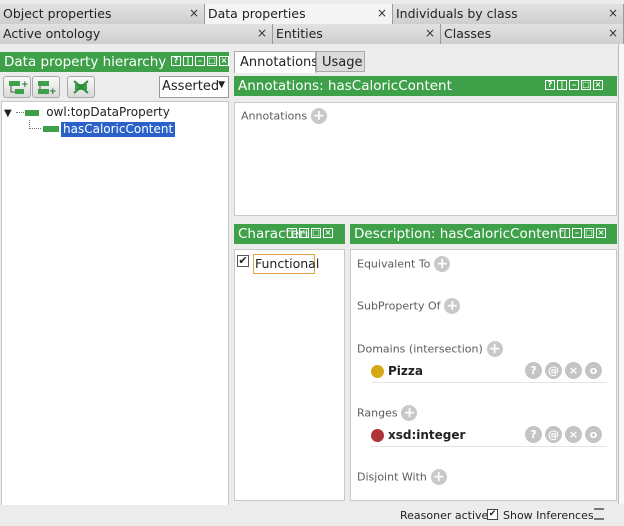  What do you see at coordinates (85, 62) in the screenshot?
I see `panel-title: Data property hierarchy` at bounding box center [85, 62].